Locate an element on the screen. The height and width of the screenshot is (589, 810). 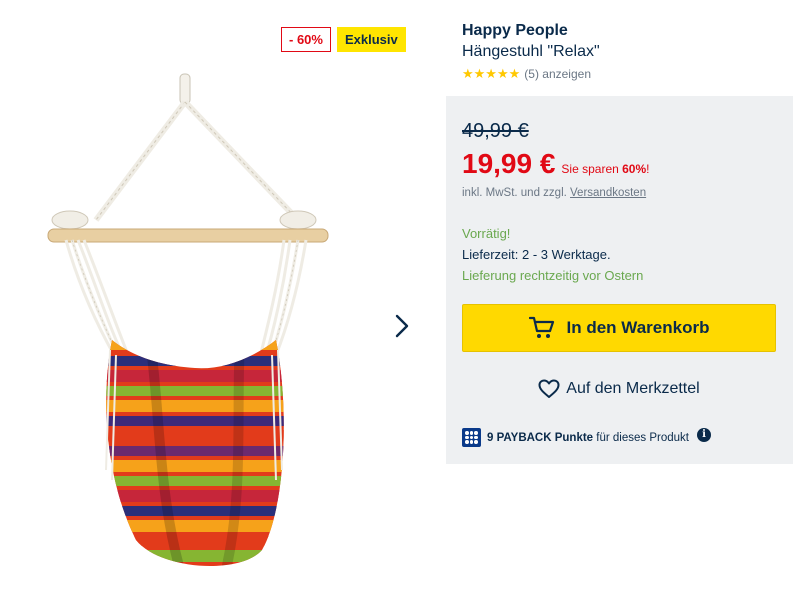
add-to-cart-button: In den Warenkorb is located at coordinates (619, 328).